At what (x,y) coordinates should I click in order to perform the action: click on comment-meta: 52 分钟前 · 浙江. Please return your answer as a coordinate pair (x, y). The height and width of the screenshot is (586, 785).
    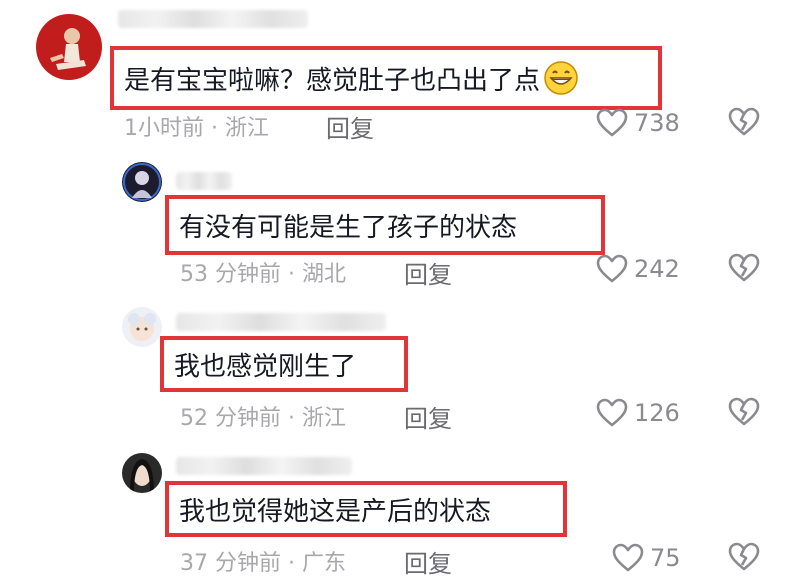
    Looking at the image, I should click on (263, 418).